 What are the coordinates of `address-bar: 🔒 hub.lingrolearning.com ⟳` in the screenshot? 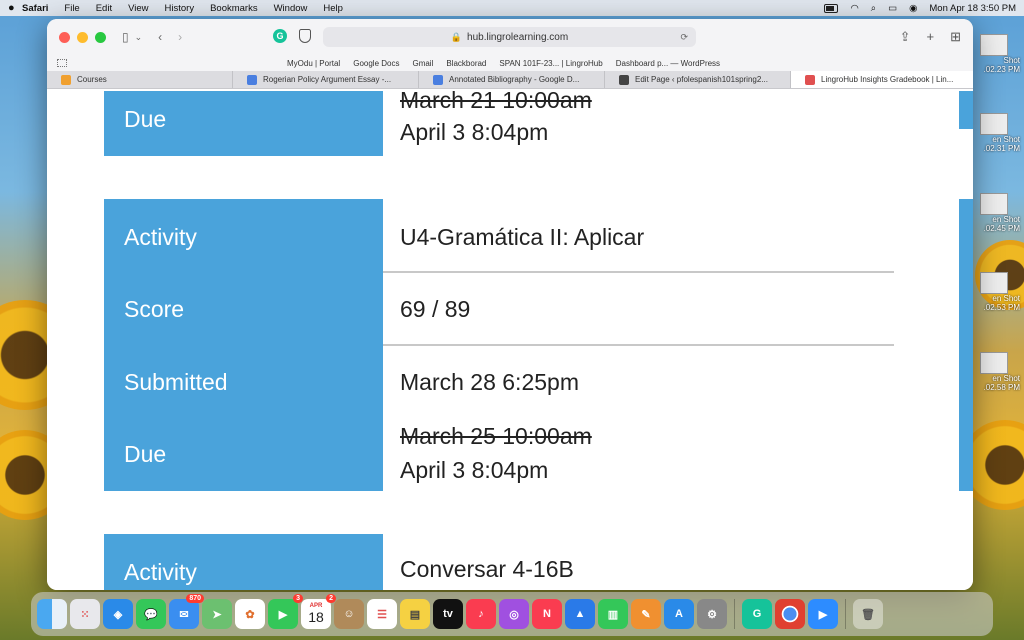 It's located at (509, 37).